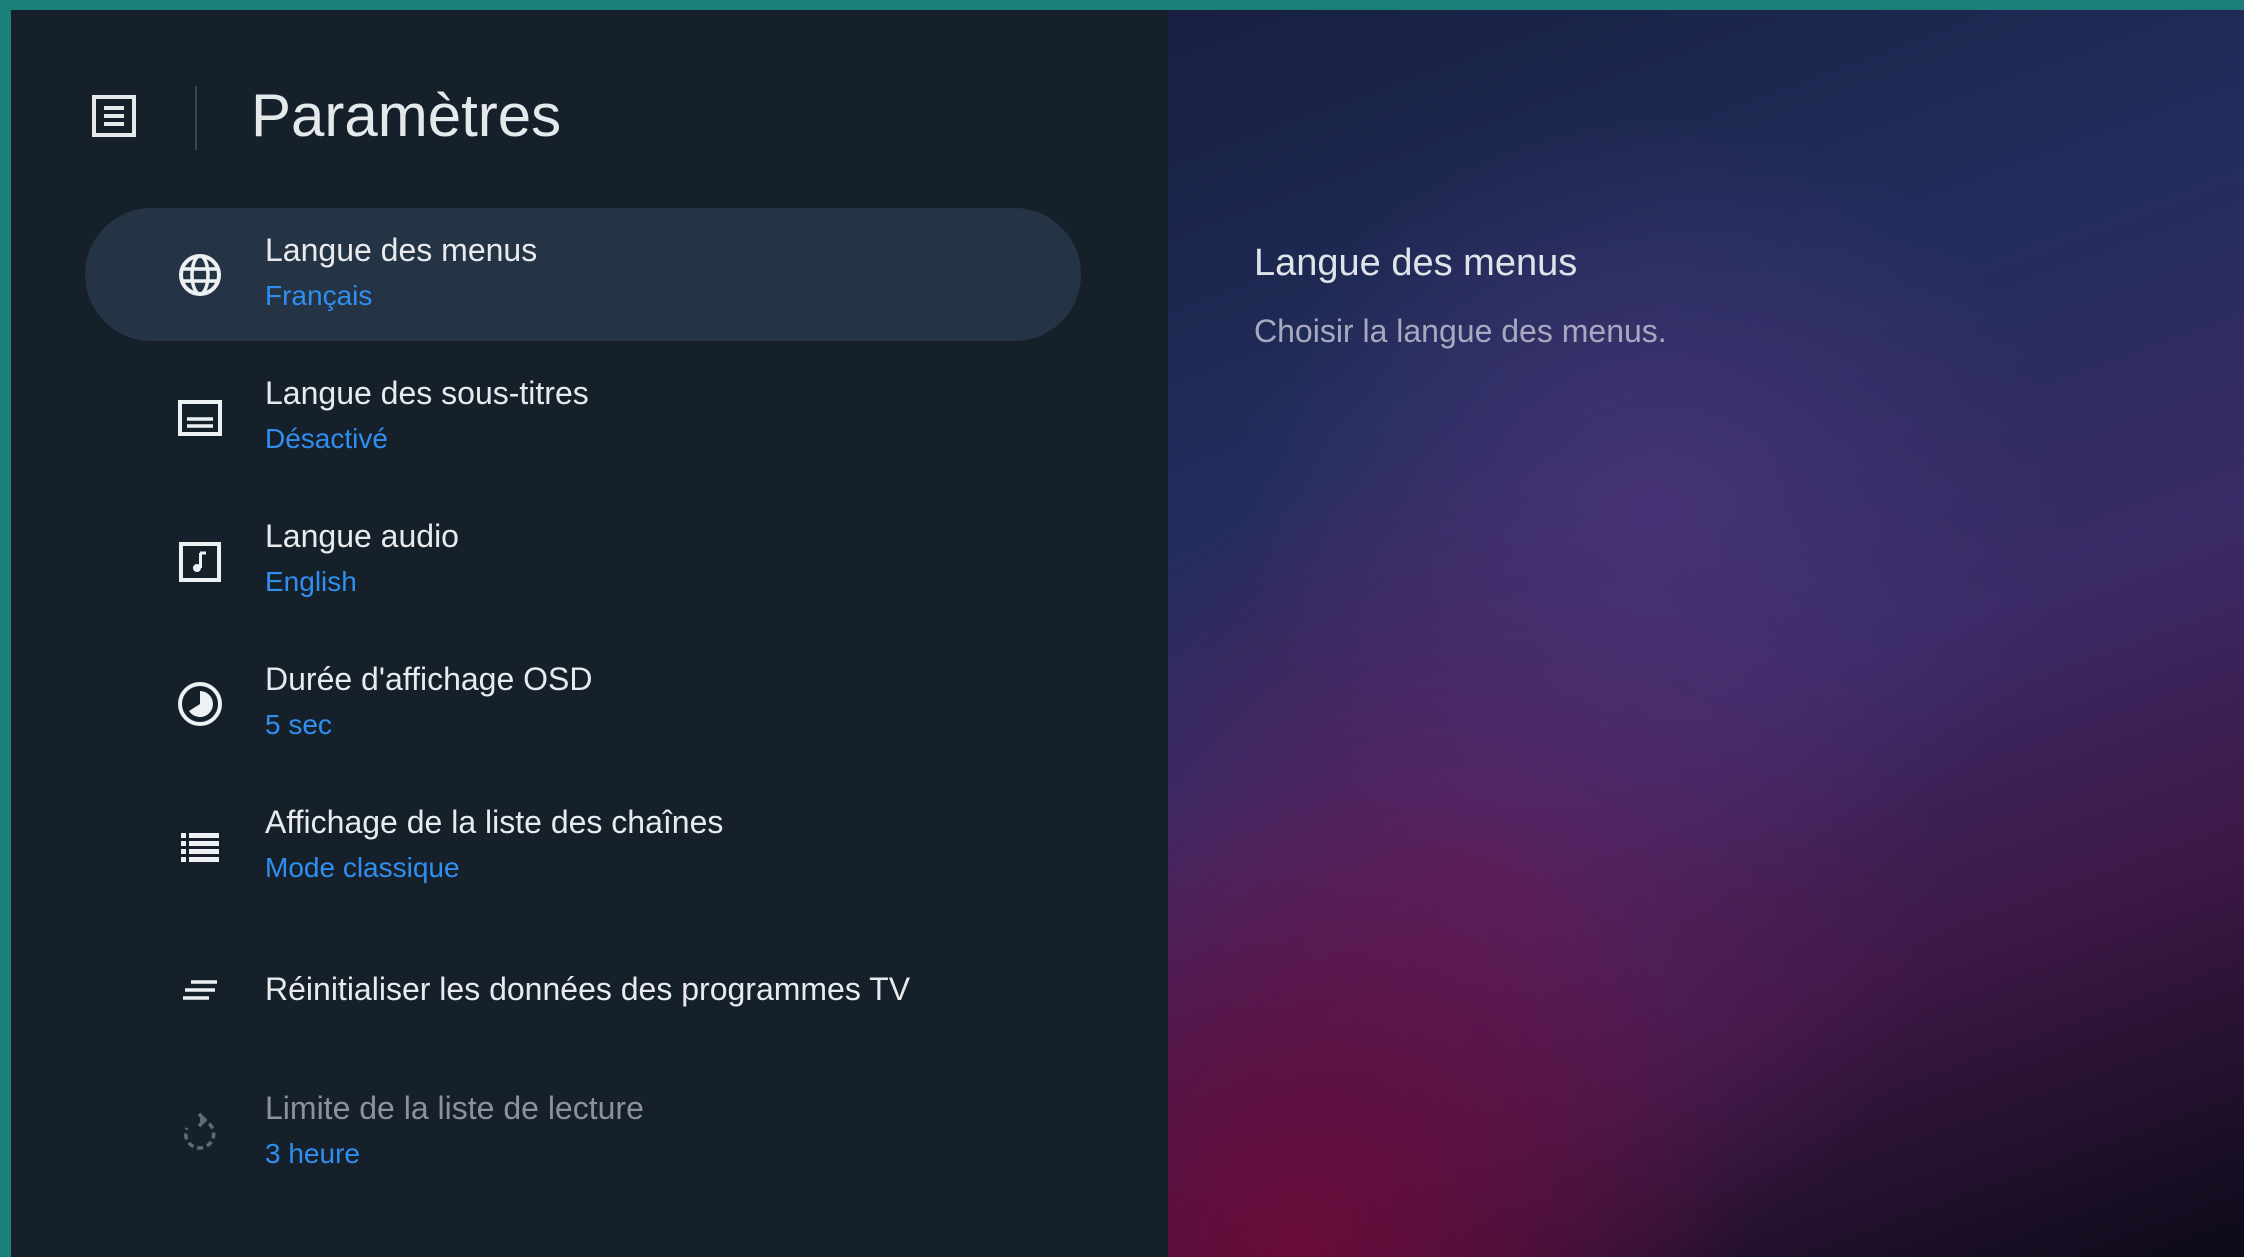 The width and height of the screenshot is (2244, 1257). I want to click on list-icon, so click(200, 847).